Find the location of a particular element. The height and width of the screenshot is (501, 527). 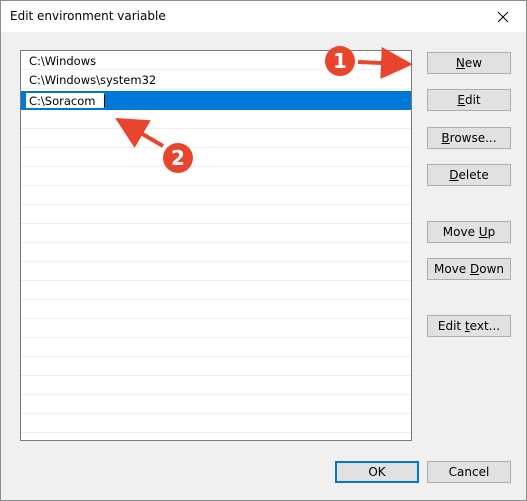

ok-button-label: OK is located at coordinates (377, 472).